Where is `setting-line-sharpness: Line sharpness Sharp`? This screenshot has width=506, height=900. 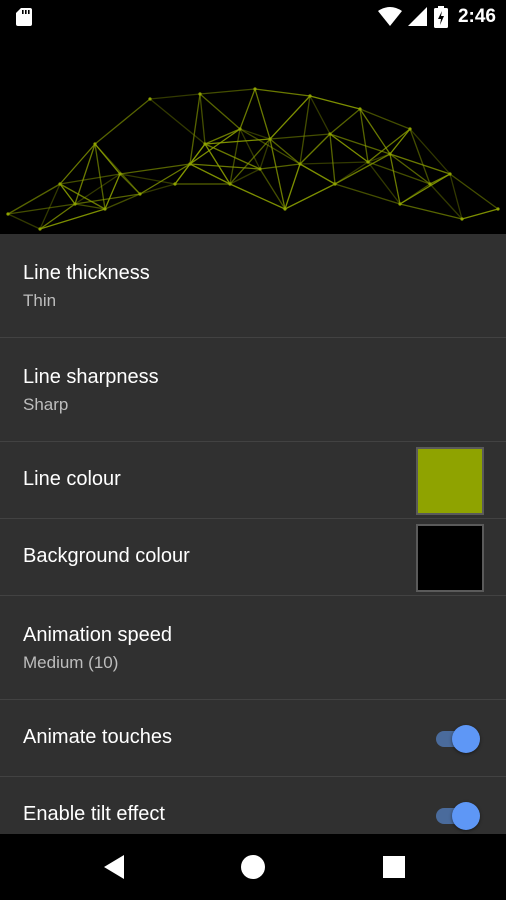 setting-line-sharpness: Line sharpness Sharp is located at coordinates (253, 390).